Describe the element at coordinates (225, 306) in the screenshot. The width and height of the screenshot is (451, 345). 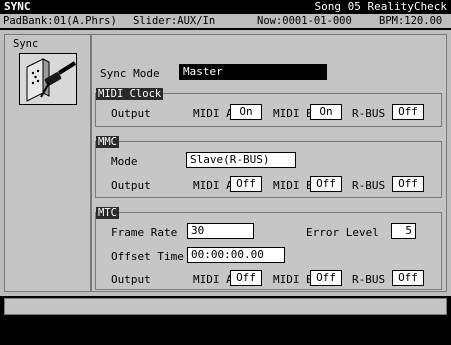
I see `message-bar` at that location.